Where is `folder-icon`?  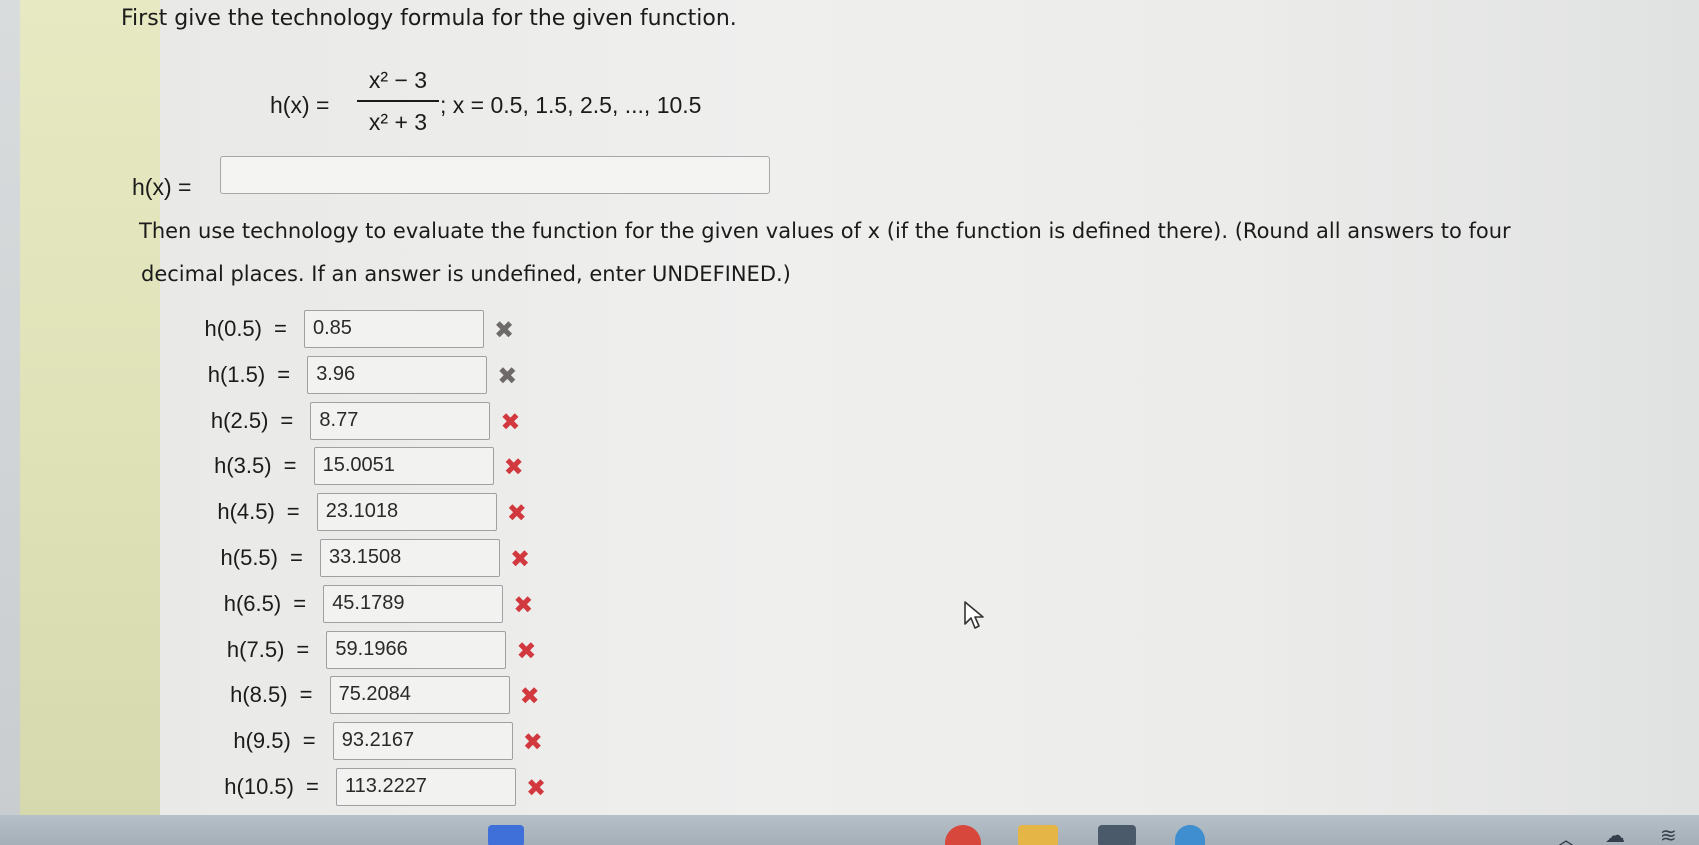
folder-icon is located at coordinates (1038, 835).